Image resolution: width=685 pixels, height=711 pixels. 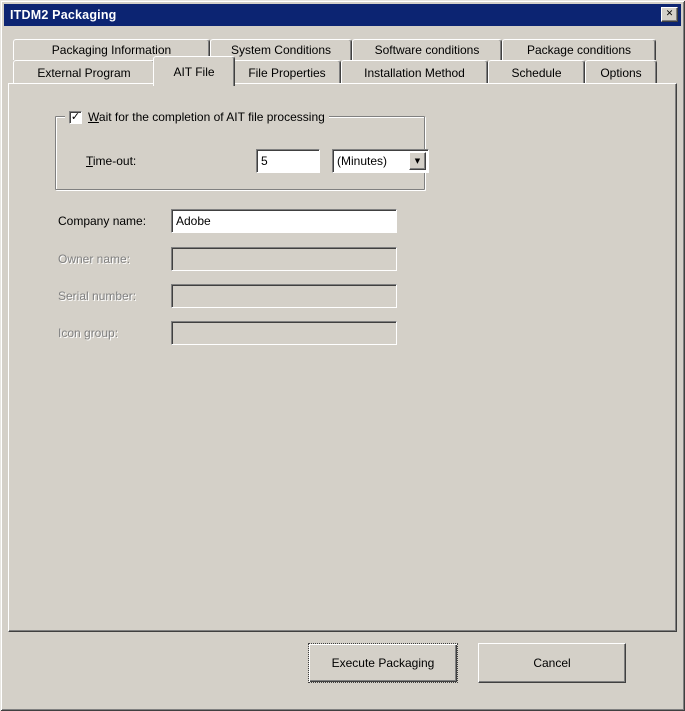 I want to click on serial-number-input, so click(x=284, y=296).